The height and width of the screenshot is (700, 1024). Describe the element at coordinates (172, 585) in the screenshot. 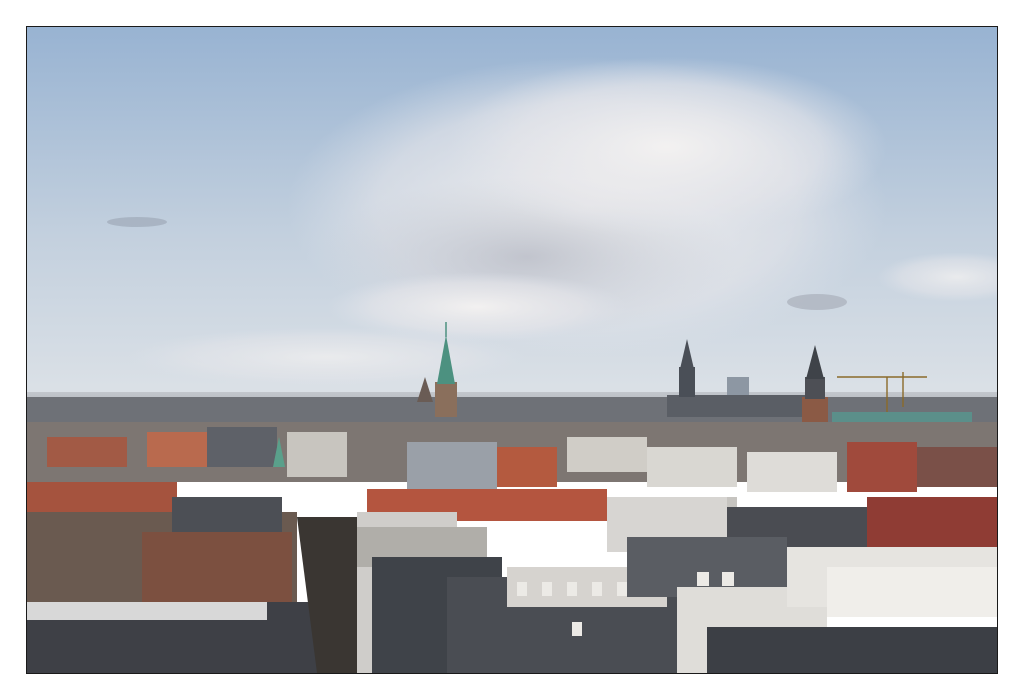

I see `foreground-left-roofs` at that location.